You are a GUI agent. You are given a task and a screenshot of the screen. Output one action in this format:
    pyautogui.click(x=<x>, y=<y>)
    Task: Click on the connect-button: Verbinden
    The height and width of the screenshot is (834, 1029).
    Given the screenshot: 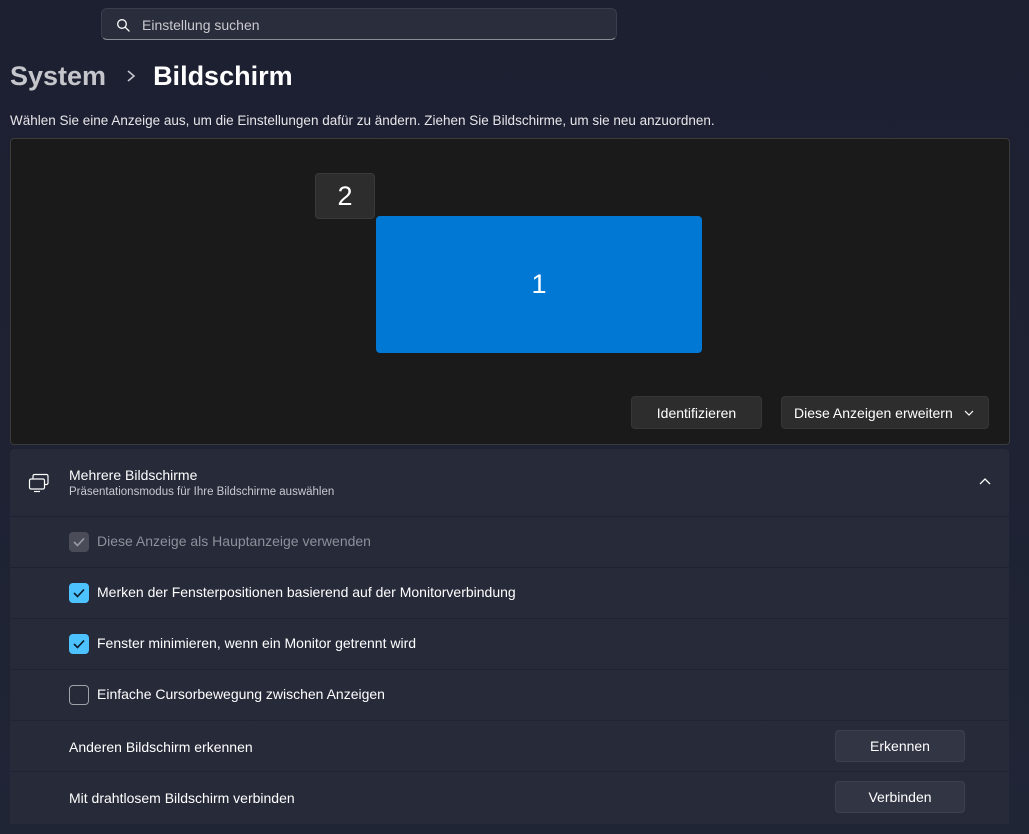 What is the action you would take?
    pyautogui.click(x=900, y=797)
    